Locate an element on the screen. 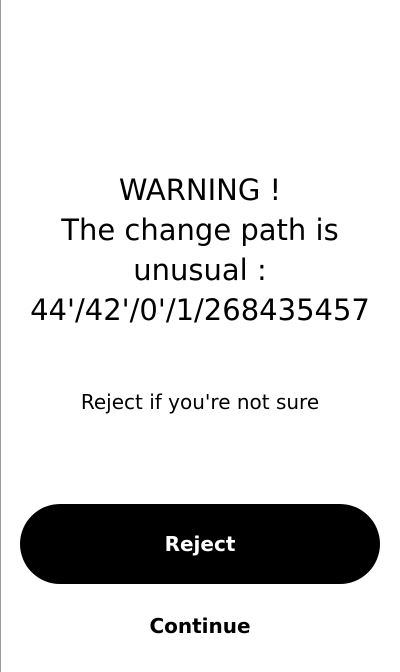  screen-border is located at coordinates (0, 336).